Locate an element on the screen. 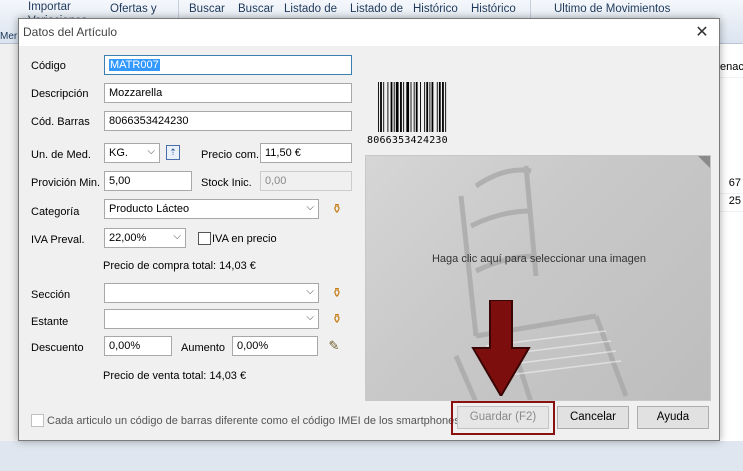 This screenshot has height=471, width=743. ribbon-ultimo-movimientos: Ultimo de Movimientos is located at coordinates (612, 9).